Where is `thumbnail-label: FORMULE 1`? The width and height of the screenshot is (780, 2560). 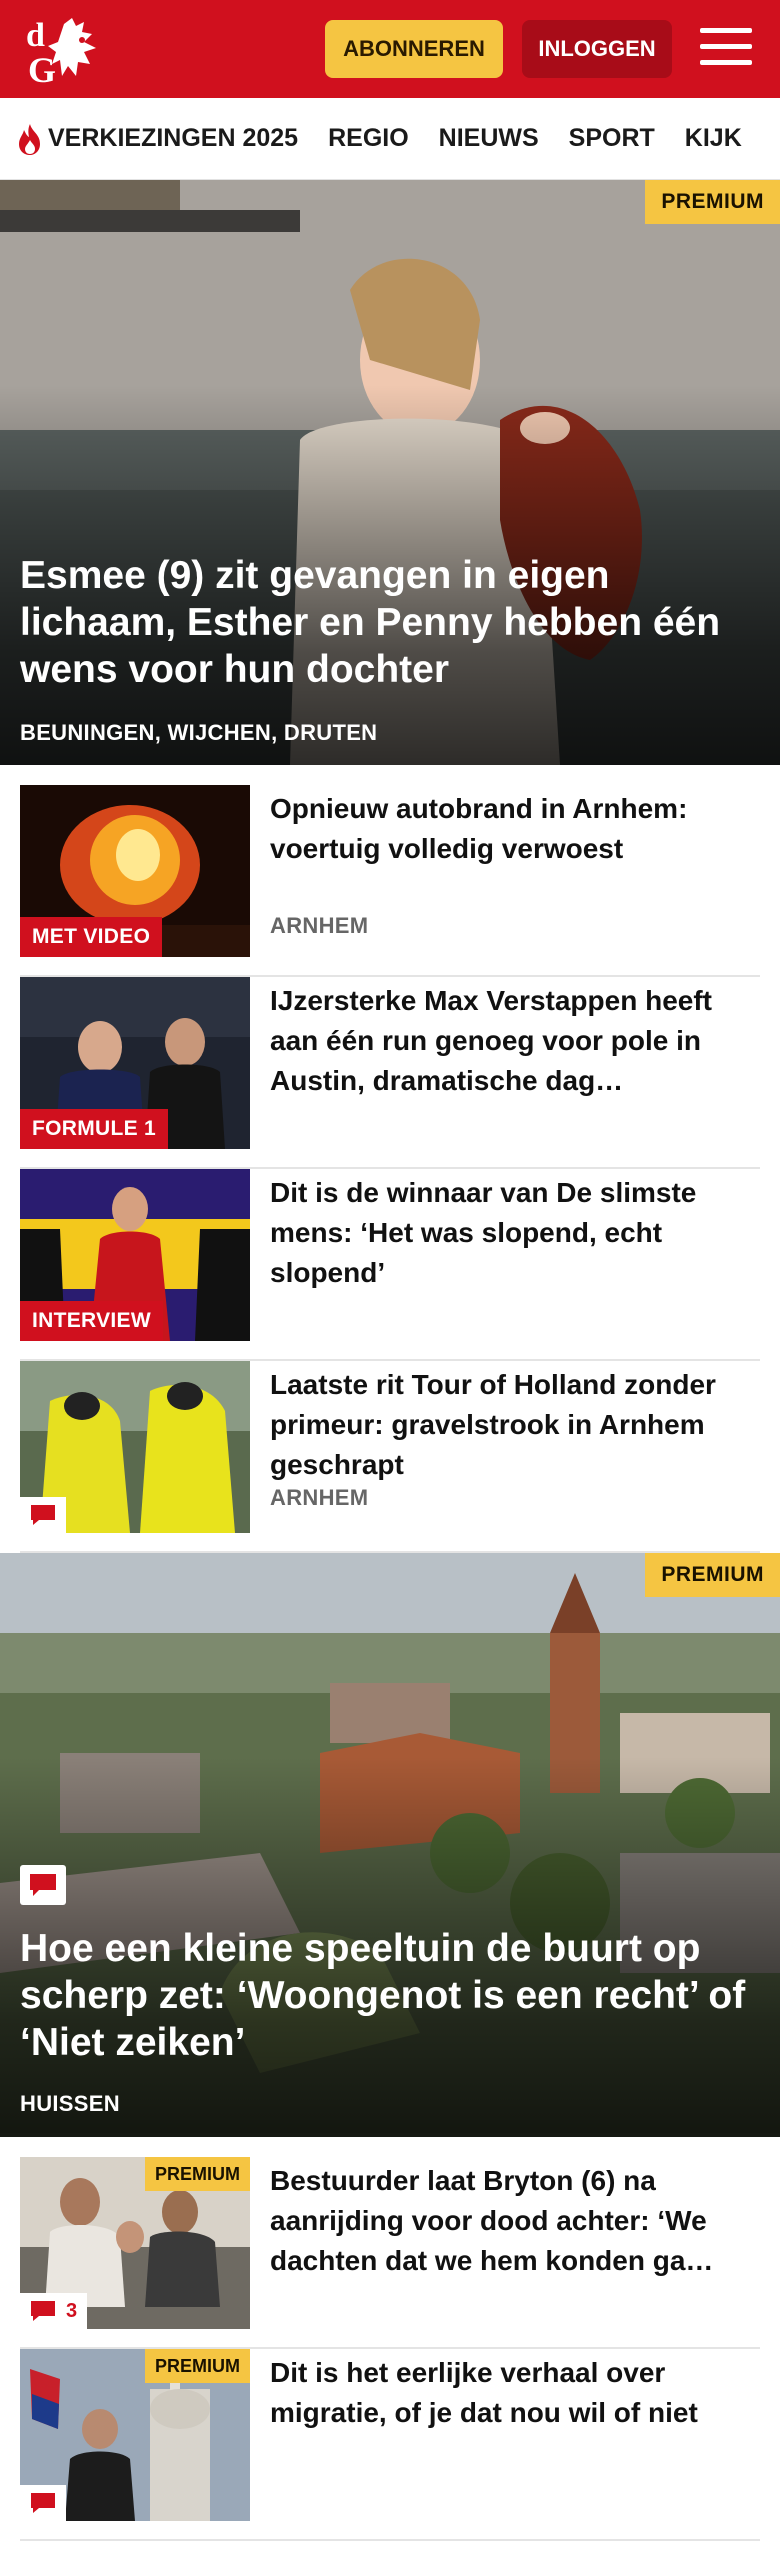 thumbnail-label: FORMULE 1 is located at coordinates (94, 1129).